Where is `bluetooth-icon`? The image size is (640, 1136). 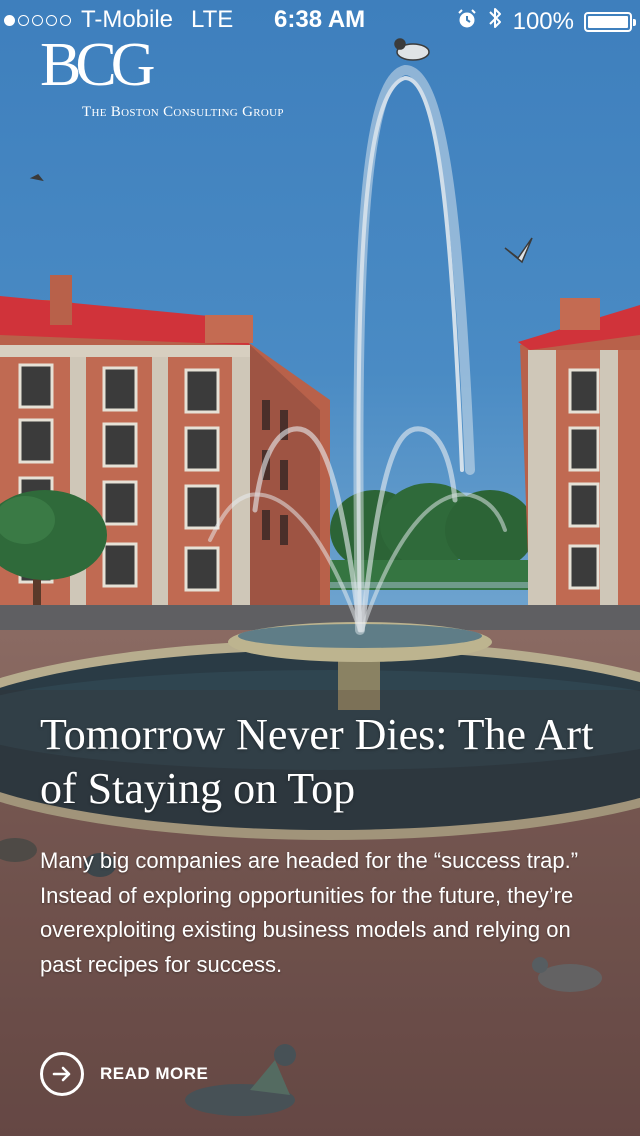 bluetooth-icon is located at coordinates (495, 21).